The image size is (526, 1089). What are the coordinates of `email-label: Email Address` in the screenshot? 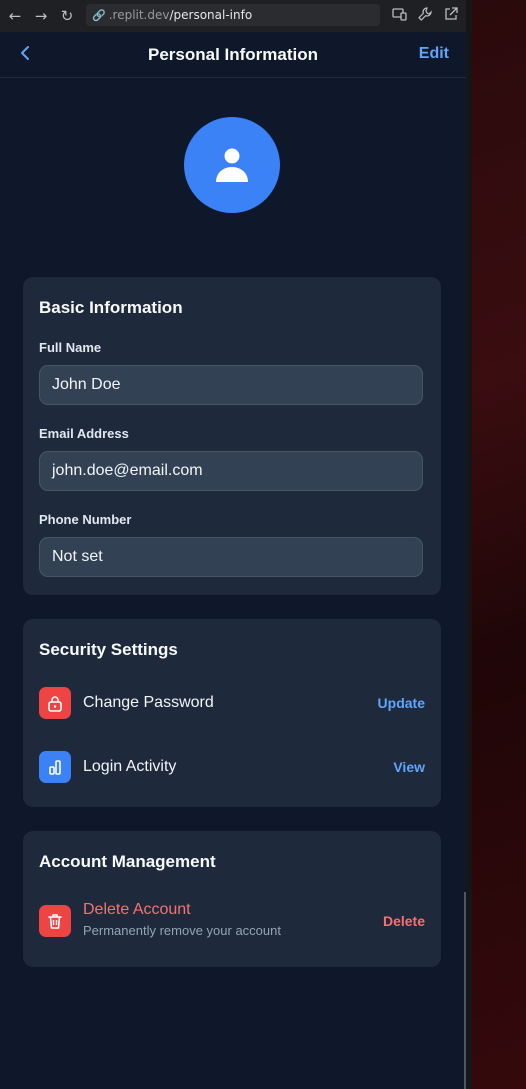 It's located at (84, 433).